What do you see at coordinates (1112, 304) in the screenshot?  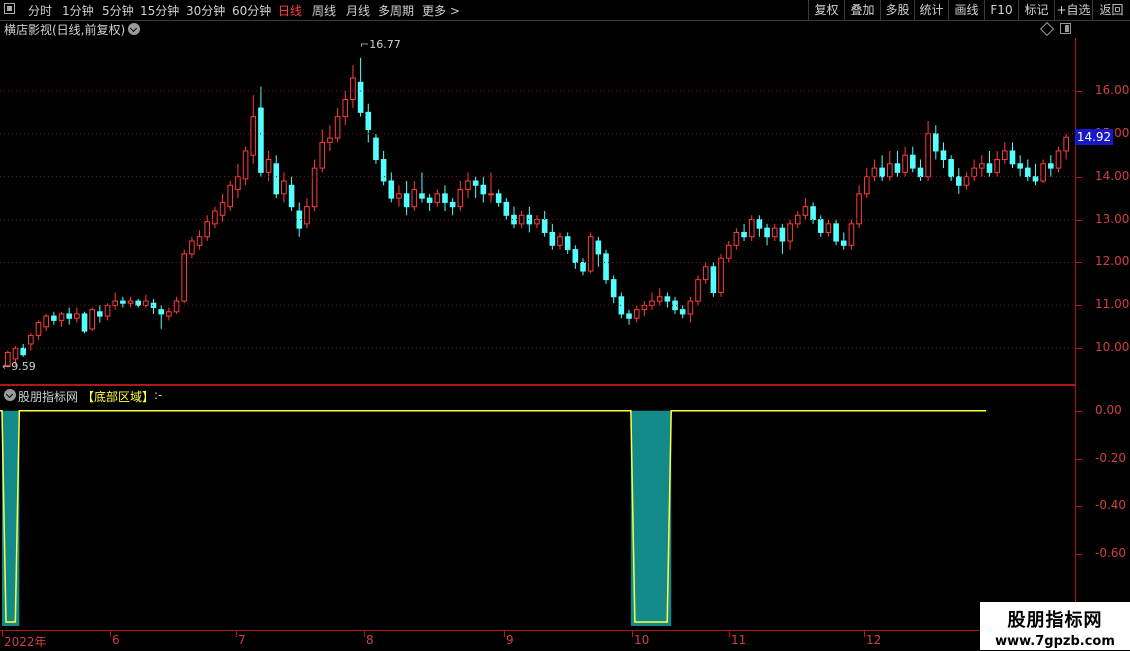 I see `price-label: 11.00` at bounding box center [1112, 304].